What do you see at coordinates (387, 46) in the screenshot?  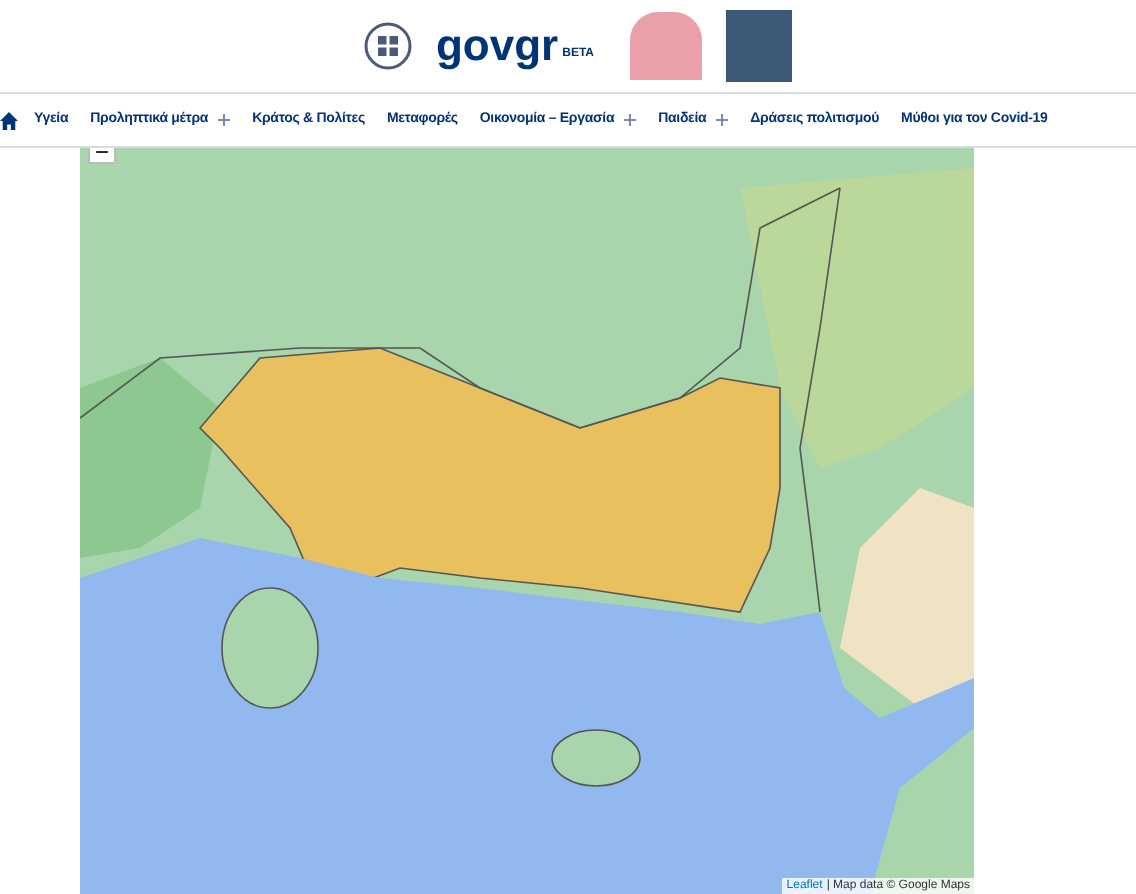 I see `emblem-icon` at bounding box center [387, 46].